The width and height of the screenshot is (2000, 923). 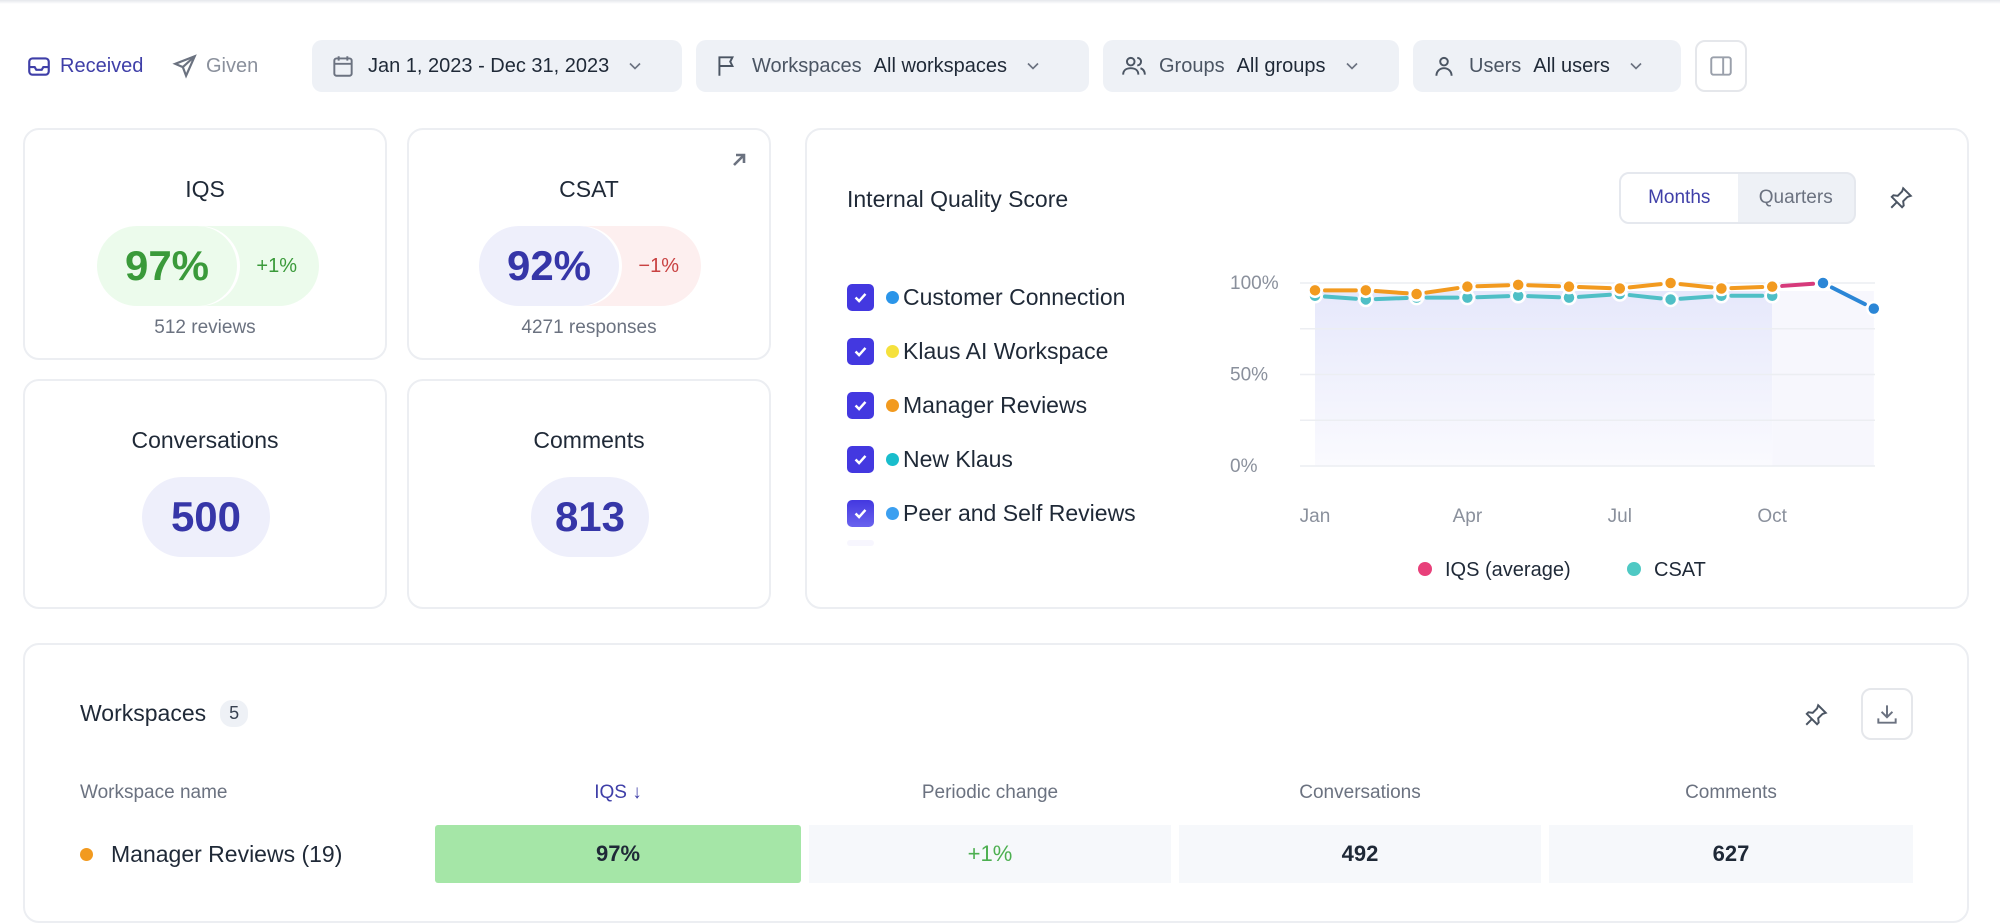 What do you see at coordinates (1360, 854) in the screenshot?
I see `conversations-cell: 492` at bounding box center [1360, 854].